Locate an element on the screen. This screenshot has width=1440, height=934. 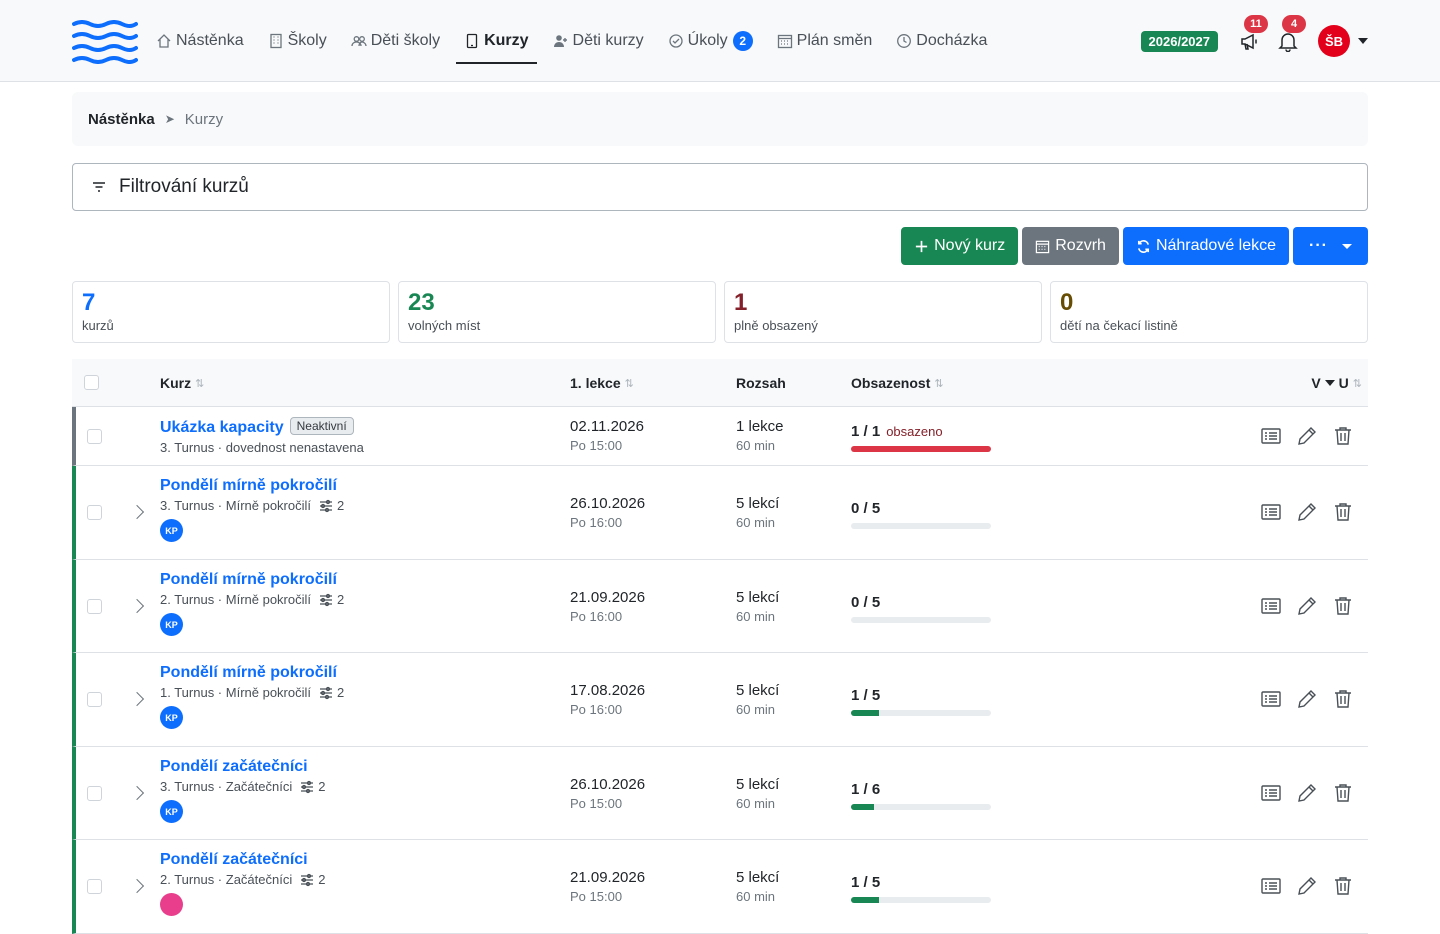
first-lesson-date: 17.08.2026 is located at coordinates (608, 690).